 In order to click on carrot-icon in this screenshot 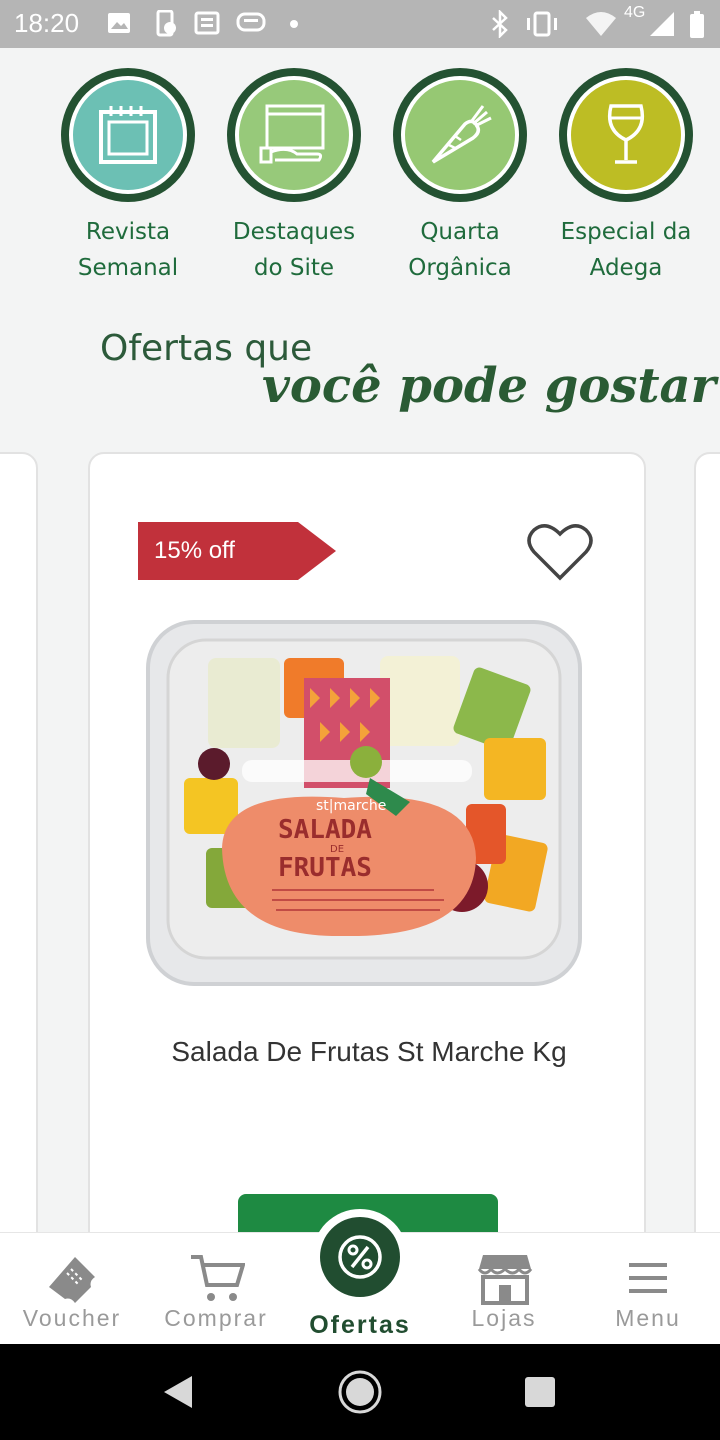, I will do `click(461, 134)`.